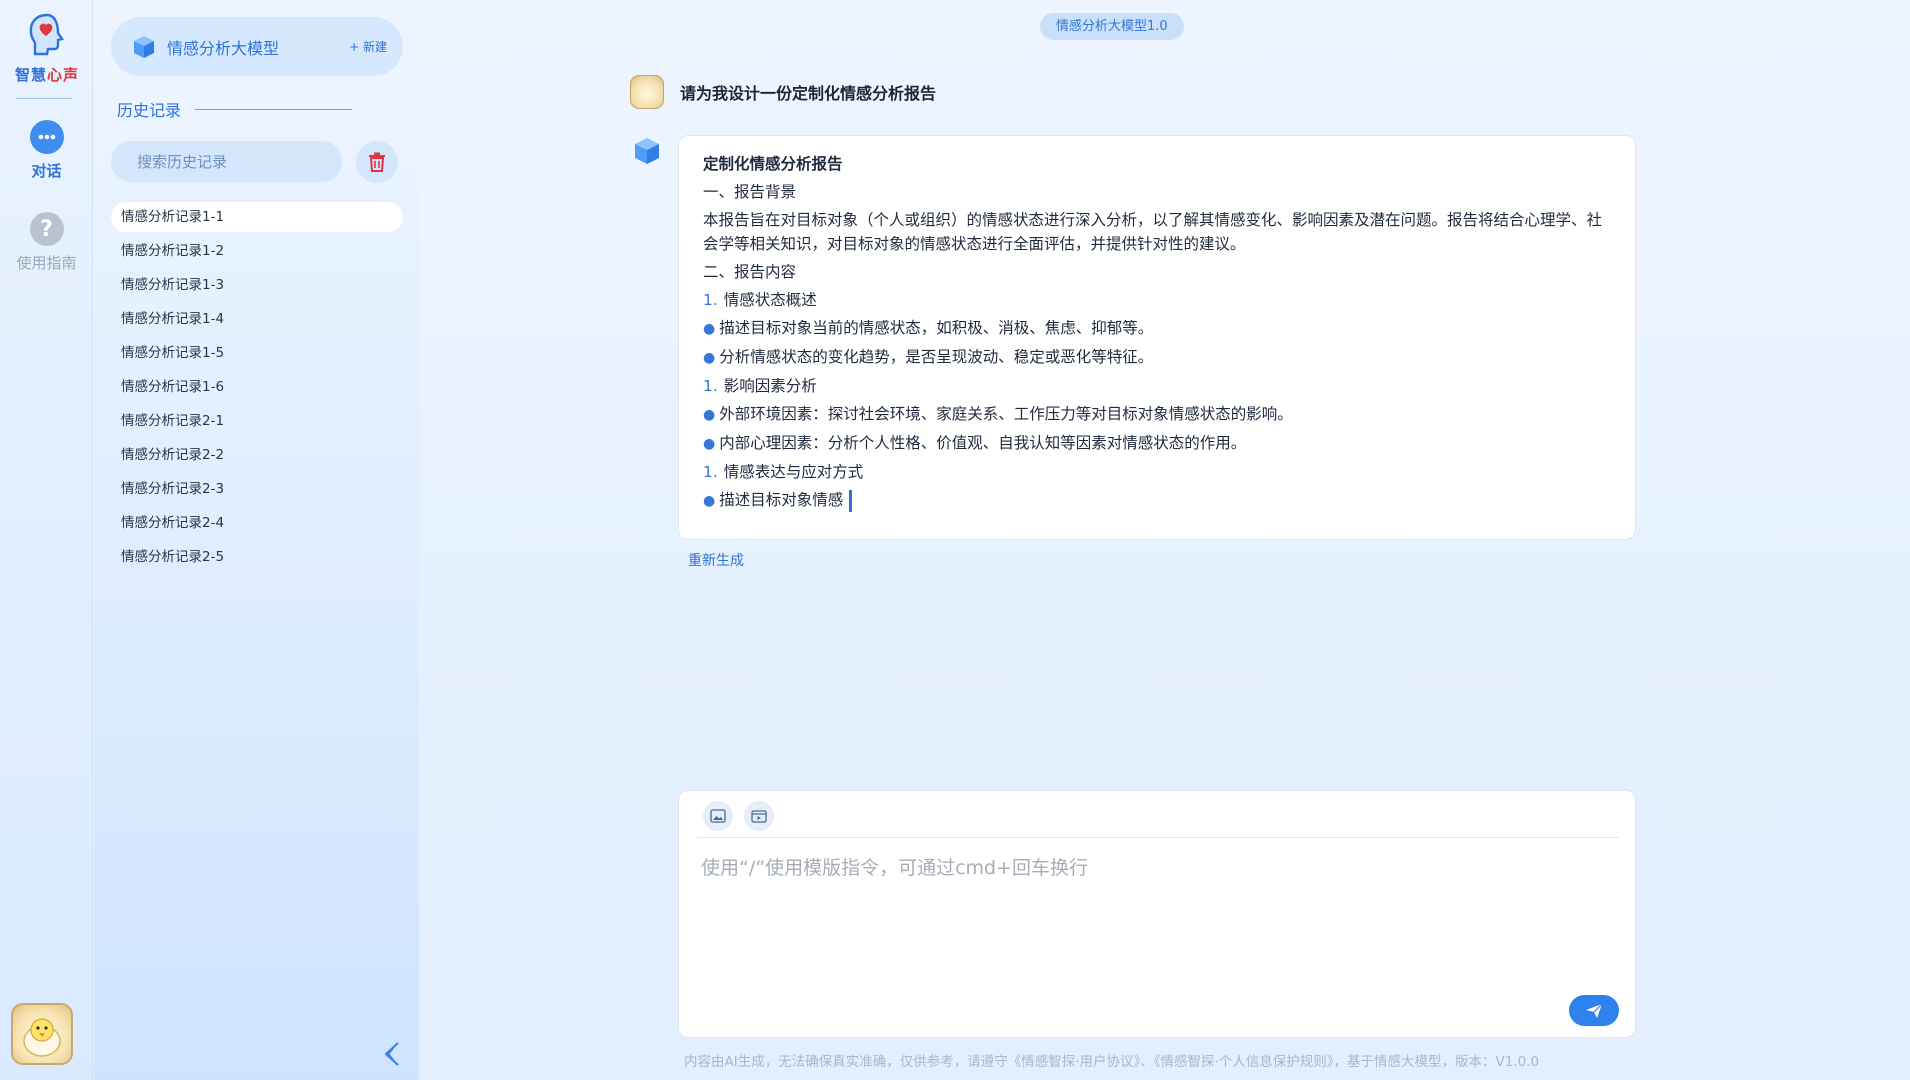 This screenshot has height=1080, width=1910. I want to click on list-item-text: 情感表达与应对方式, so click(793, 472).